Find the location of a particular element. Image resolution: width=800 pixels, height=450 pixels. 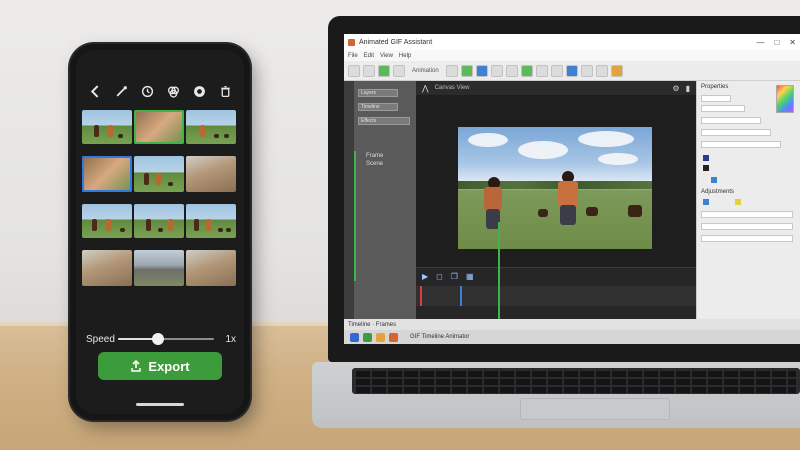

chevron-left-icon is located at coordinates (95, 91).